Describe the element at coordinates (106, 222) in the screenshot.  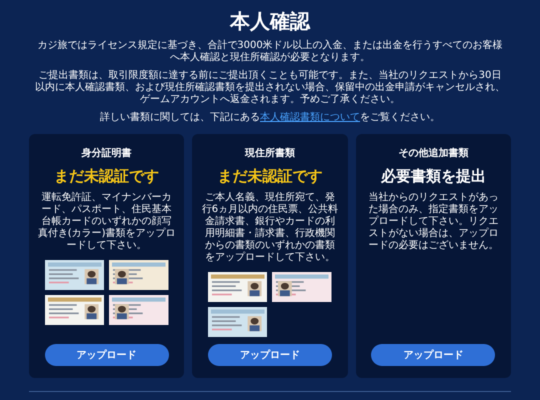
I see `card-description: 運転免許証、マイナンバーカード、パスポート、住民基本台帳カードのいずれかの顔写真付き(カラー)書類をアップロードして下さい。` at that location.